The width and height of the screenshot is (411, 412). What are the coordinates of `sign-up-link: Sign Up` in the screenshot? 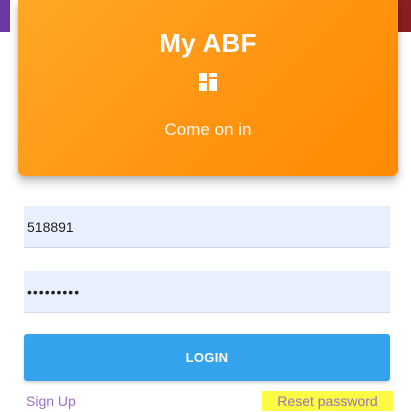 It's located at (51, 401).